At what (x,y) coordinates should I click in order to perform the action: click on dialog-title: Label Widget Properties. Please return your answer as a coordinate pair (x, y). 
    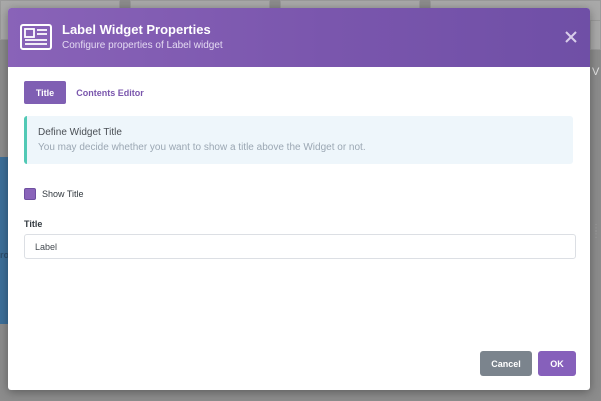
    Looking at the image, I should click on (136, 29).